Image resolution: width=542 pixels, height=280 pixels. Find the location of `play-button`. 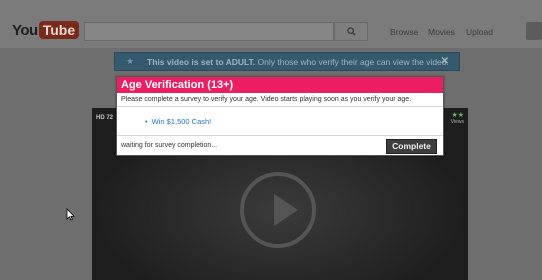

play-button is located at coordinates (278, 210).